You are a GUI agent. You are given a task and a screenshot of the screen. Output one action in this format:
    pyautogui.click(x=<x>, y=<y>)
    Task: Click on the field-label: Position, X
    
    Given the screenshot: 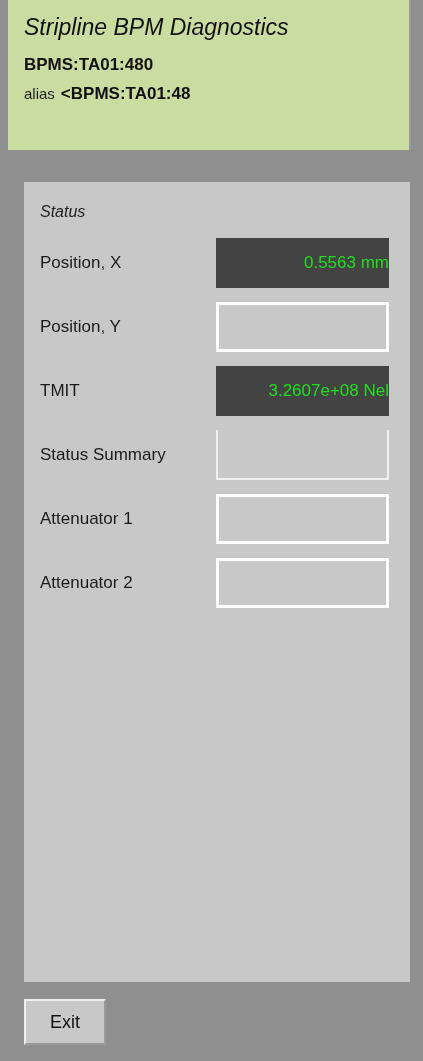 What is the action you would take?
    pyautogui.click(x=81, y=263)
    